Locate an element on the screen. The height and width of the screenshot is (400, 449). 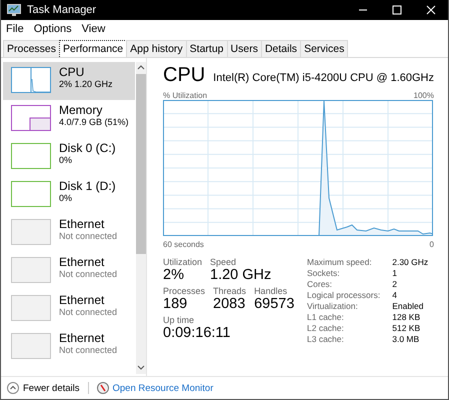
resource-name: Disk 1 (D:) is located at coordinates (87, 186).